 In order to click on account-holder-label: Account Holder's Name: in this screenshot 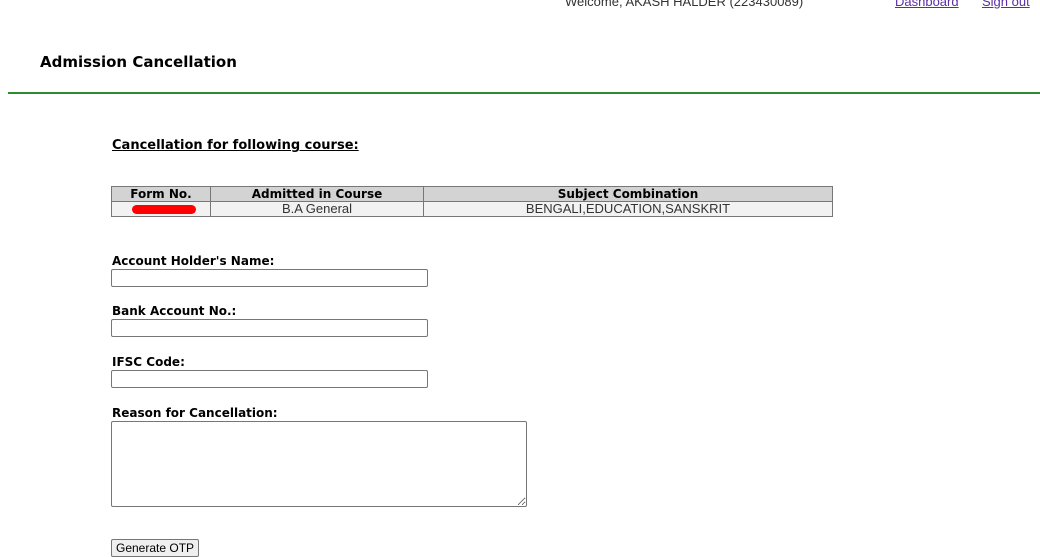, I will do `click(193, 261)`.